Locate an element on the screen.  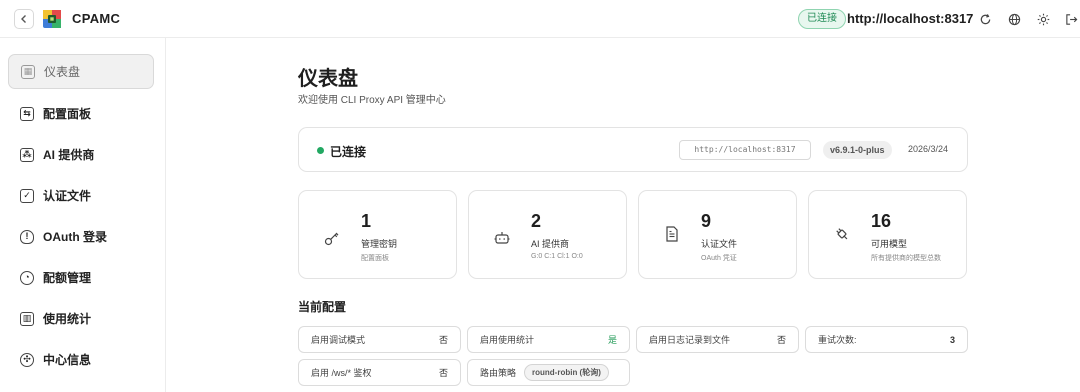
stat-card-management-keys: 1 管理密钥 配置面板 is located at coordinates (377, 234).